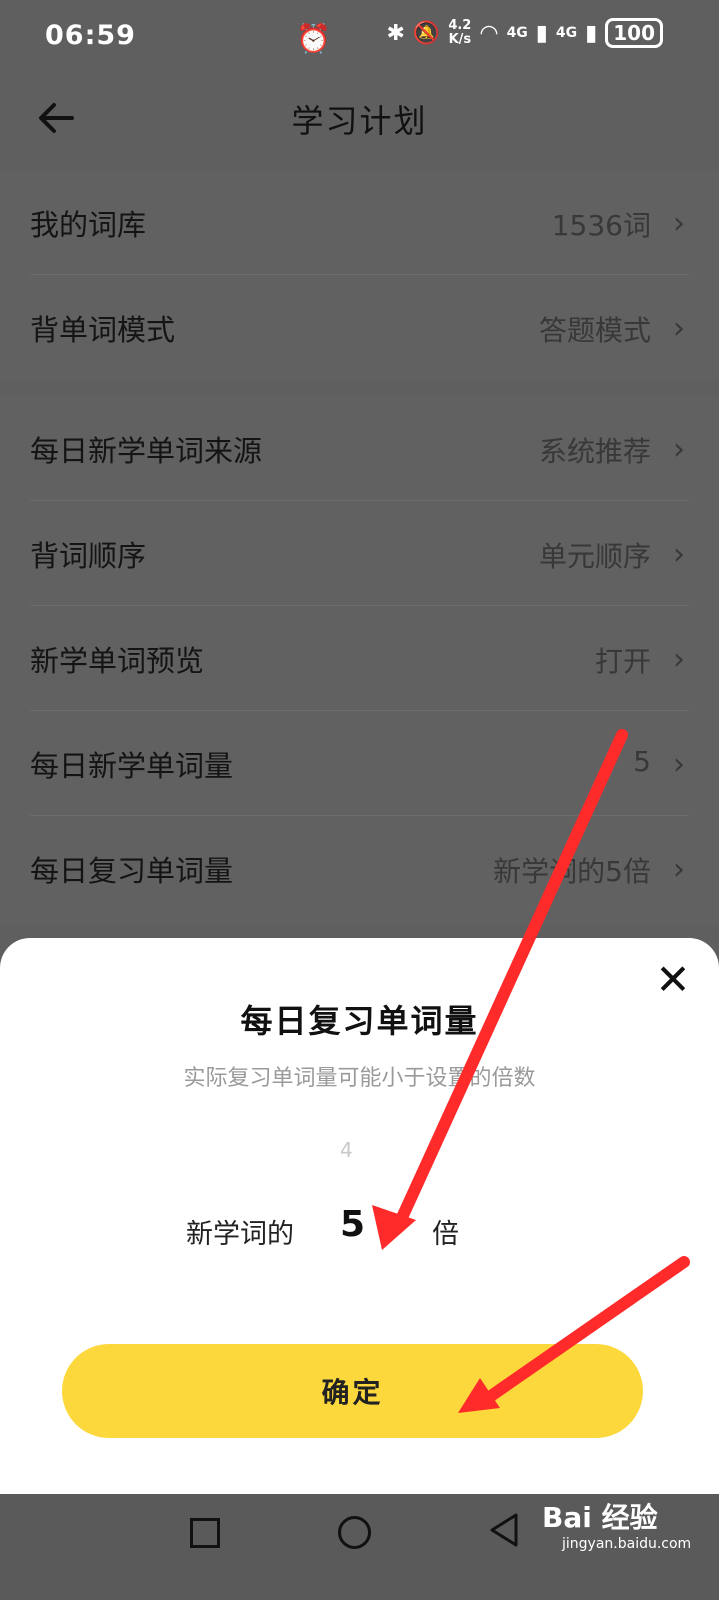 The height and width of the screenshot is (1600, 719). Describe the element at coordinates (634, 33) in the screenshot. I see `battery-icon: 100` at that location.